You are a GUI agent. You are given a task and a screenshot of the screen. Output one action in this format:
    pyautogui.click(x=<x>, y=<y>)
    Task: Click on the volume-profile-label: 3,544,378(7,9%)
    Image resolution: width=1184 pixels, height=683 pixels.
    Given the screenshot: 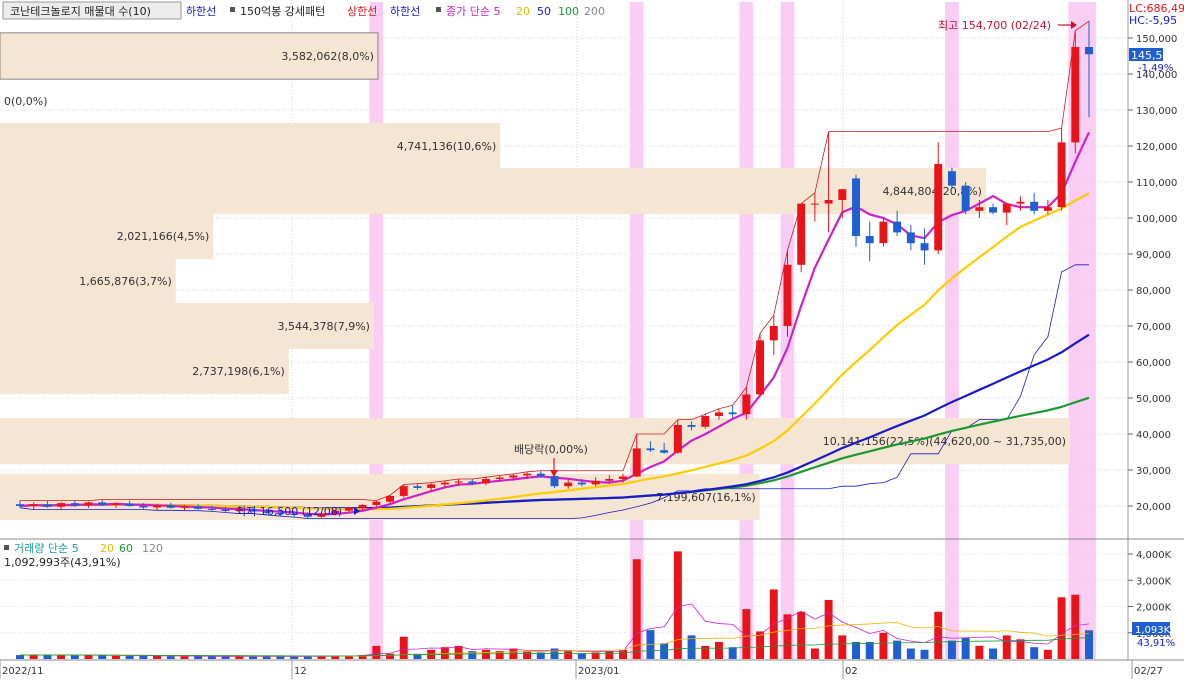 What is the action you would take?
    pyautogui.click(x=323, y=326)
    